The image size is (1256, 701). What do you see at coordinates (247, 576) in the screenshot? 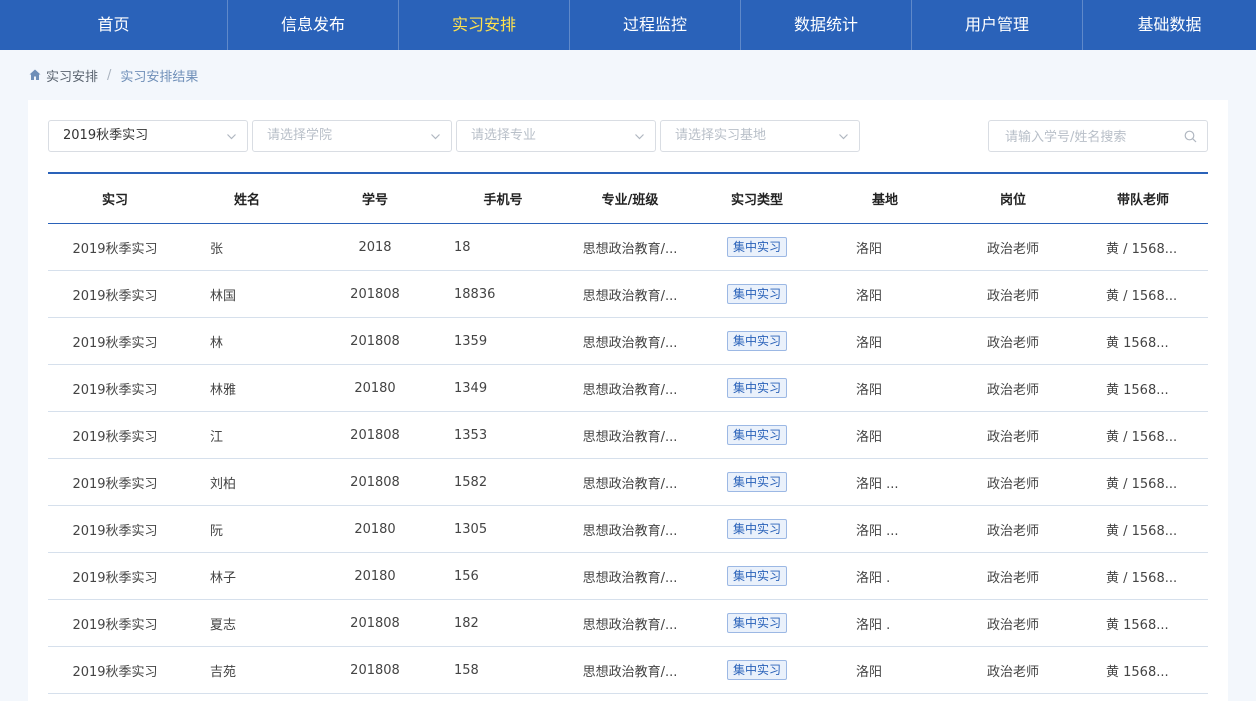
I see `cell-name: 林子` at bounding box center [247, 576].